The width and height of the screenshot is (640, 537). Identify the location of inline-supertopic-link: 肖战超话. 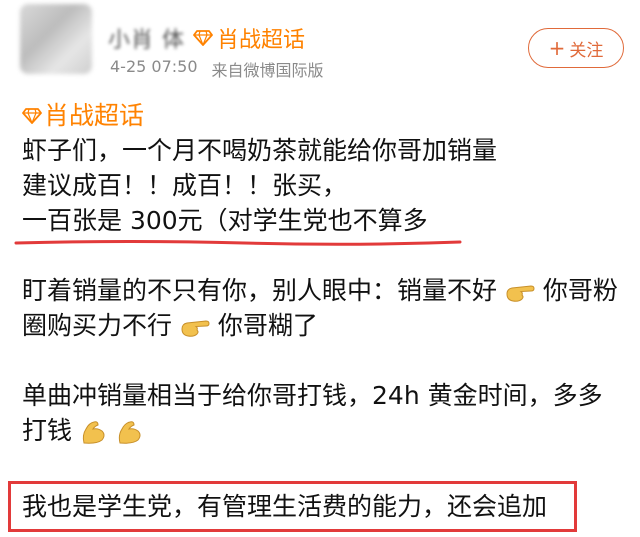
(327, 115).